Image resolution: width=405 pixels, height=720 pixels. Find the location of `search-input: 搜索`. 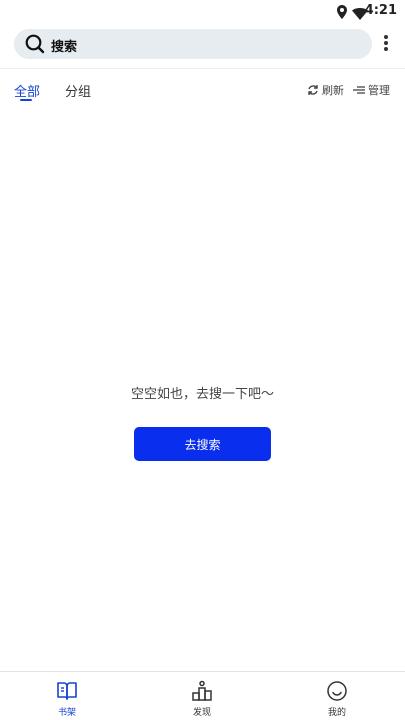

search-input: 搜索 is located at coordinates (193, 44).